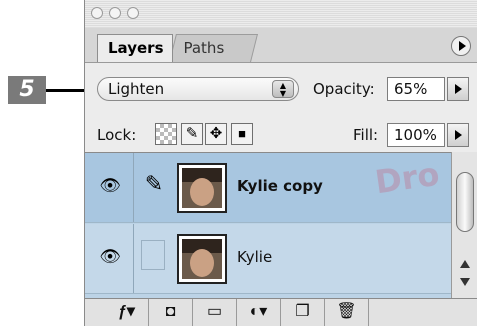 The height and width of the screenshot is (326, 477). What do you see at coordinates (280, 186) in the screenshot?
I see `layer-name: Kylie copy` at bounding box center [280, 186].